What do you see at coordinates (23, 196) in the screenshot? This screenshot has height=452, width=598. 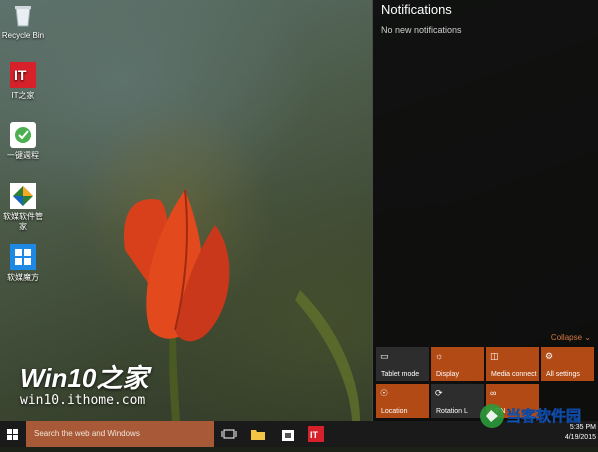 I see `software-manager-icon` at bounding box center [23, 196].